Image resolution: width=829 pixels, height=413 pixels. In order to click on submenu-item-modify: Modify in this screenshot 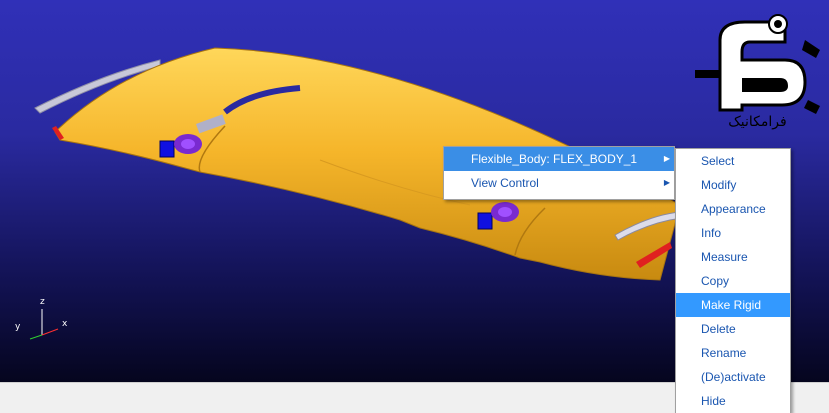, I will do `click(733, 185)`.